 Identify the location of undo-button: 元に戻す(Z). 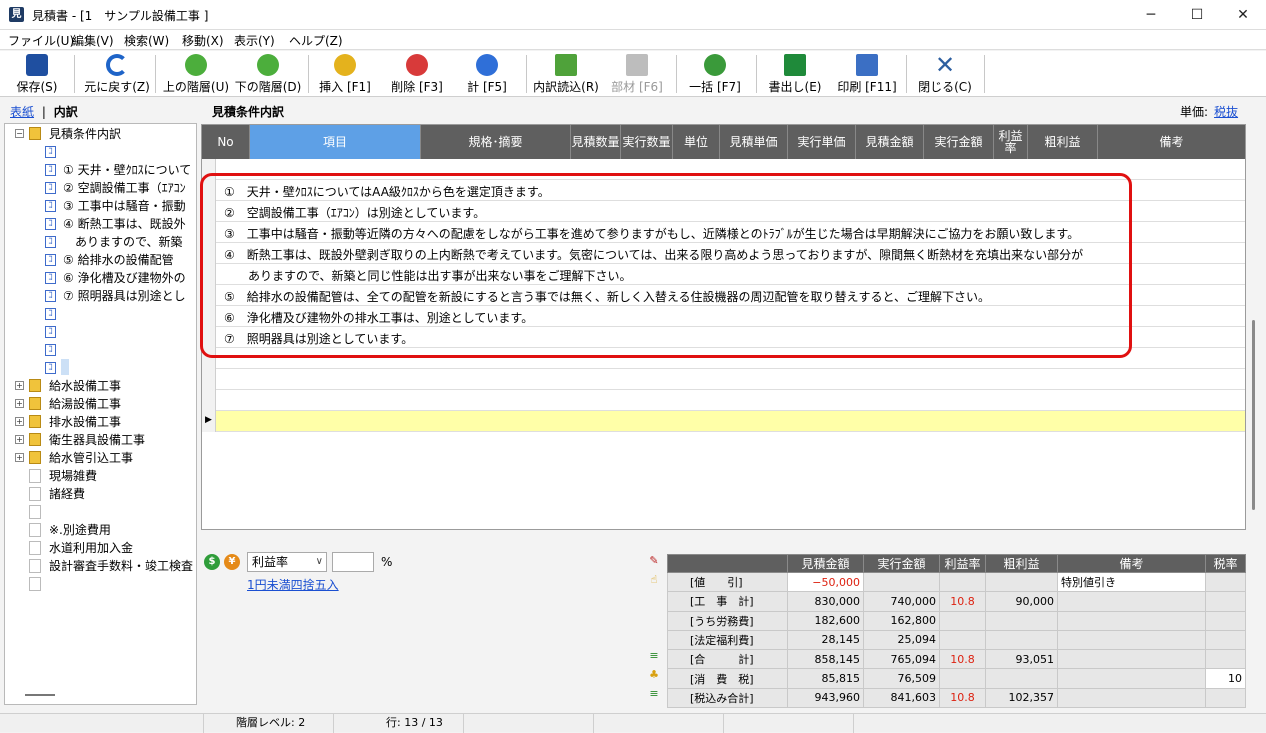
(117, 74).